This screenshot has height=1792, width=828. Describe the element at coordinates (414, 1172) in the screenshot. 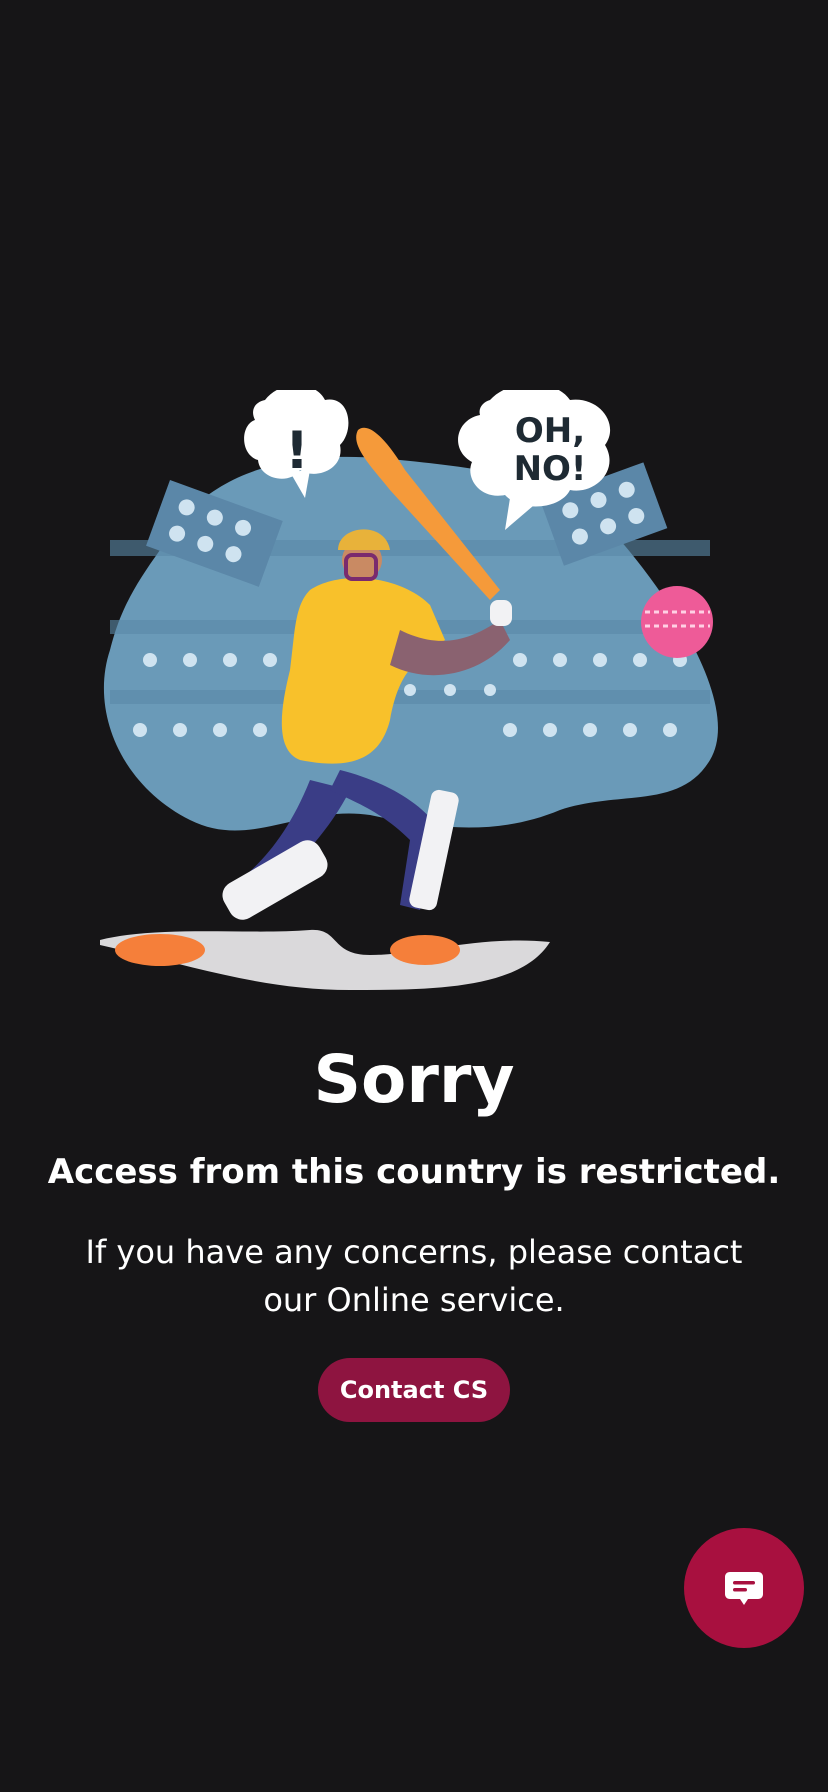

I see `restriction-heading: Access from this country is restricted.` at that location.